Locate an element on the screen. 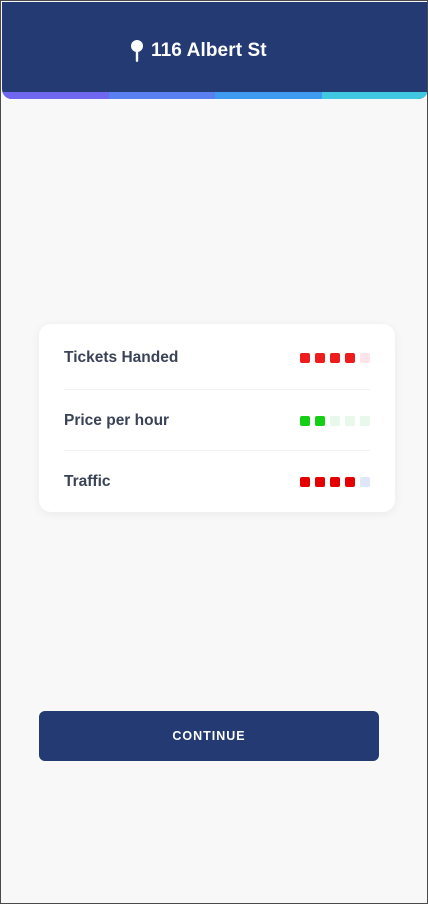 This screenshot has height=904, width=428. map-pin-icon is located at coordinates (137, 51).